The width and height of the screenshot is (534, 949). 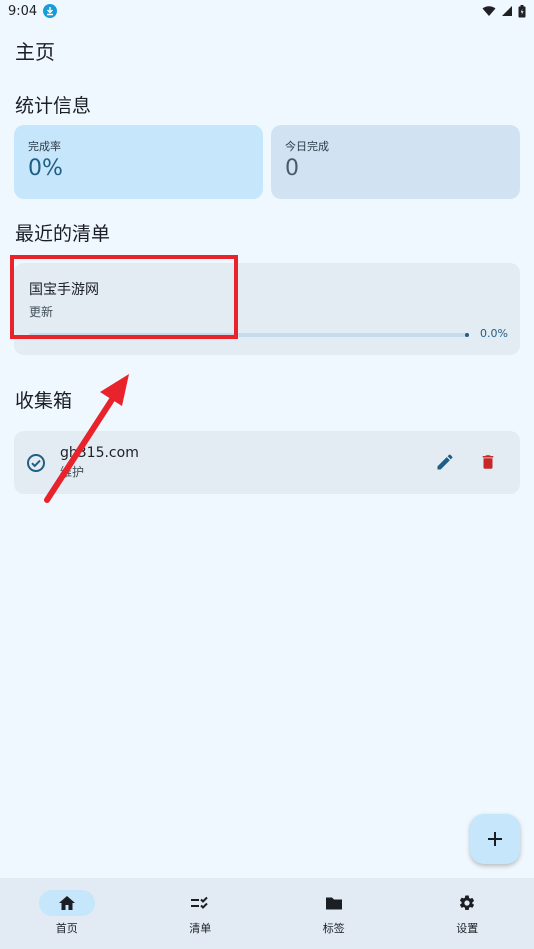 What do you see at coordinates (292, 168) in the screenshot?
I see `today-done-value: 0` at bounding box center [292, 168].